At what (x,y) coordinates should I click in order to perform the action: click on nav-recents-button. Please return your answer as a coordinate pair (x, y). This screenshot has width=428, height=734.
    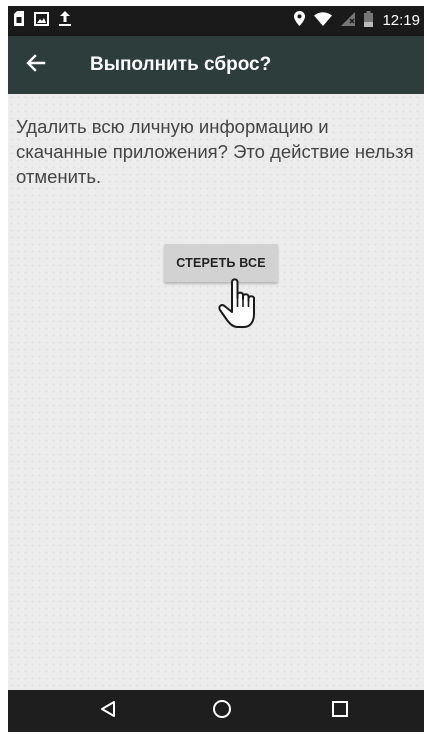
    Looking at the image, I should click on (340, 711).